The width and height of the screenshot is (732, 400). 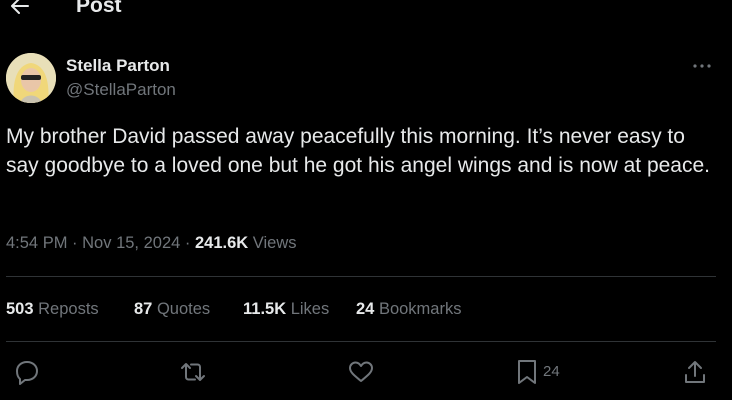 I want to click on more-options-button, so click(x=702, y=66).